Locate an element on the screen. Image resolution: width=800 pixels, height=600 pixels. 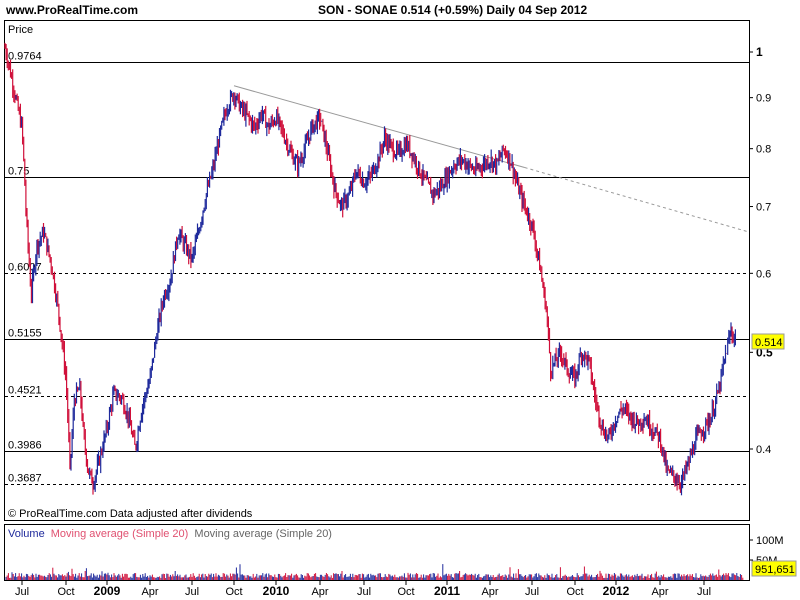
price-axis-label: Price is located at coordinates (20, 30).